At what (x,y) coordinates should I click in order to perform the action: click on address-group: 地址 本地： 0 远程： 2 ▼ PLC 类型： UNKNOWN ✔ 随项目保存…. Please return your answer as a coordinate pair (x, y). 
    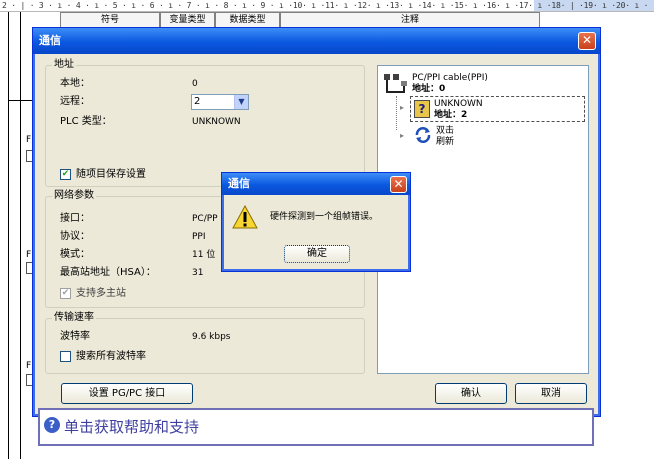
    Looking at the image, I should click on (205, 123).